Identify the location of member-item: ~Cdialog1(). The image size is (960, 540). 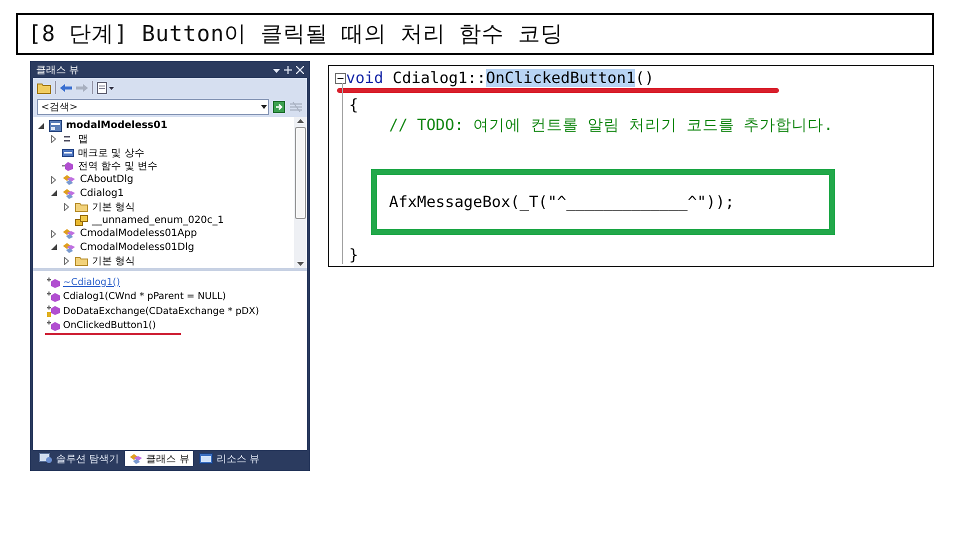
(91, 282).